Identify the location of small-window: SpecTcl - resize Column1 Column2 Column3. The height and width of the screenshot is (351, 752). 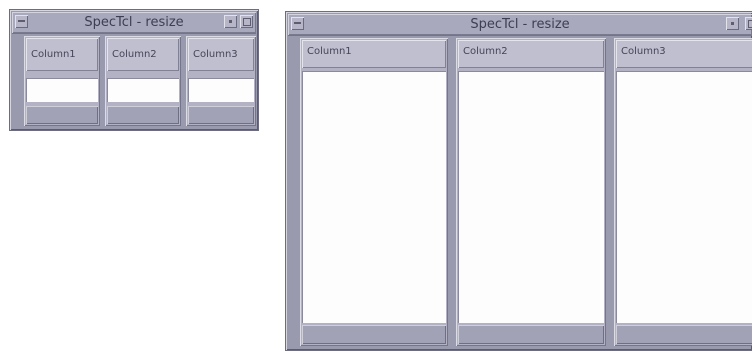
(134, 70).